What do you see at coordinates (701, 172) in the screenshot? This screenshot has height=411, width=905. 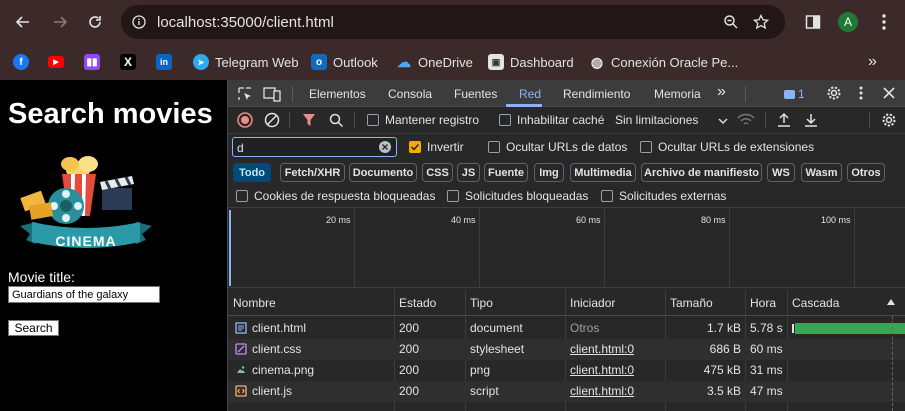 I see `type-filter-manifest: Archivo de manifiesto` at bounding box center [701, 172].